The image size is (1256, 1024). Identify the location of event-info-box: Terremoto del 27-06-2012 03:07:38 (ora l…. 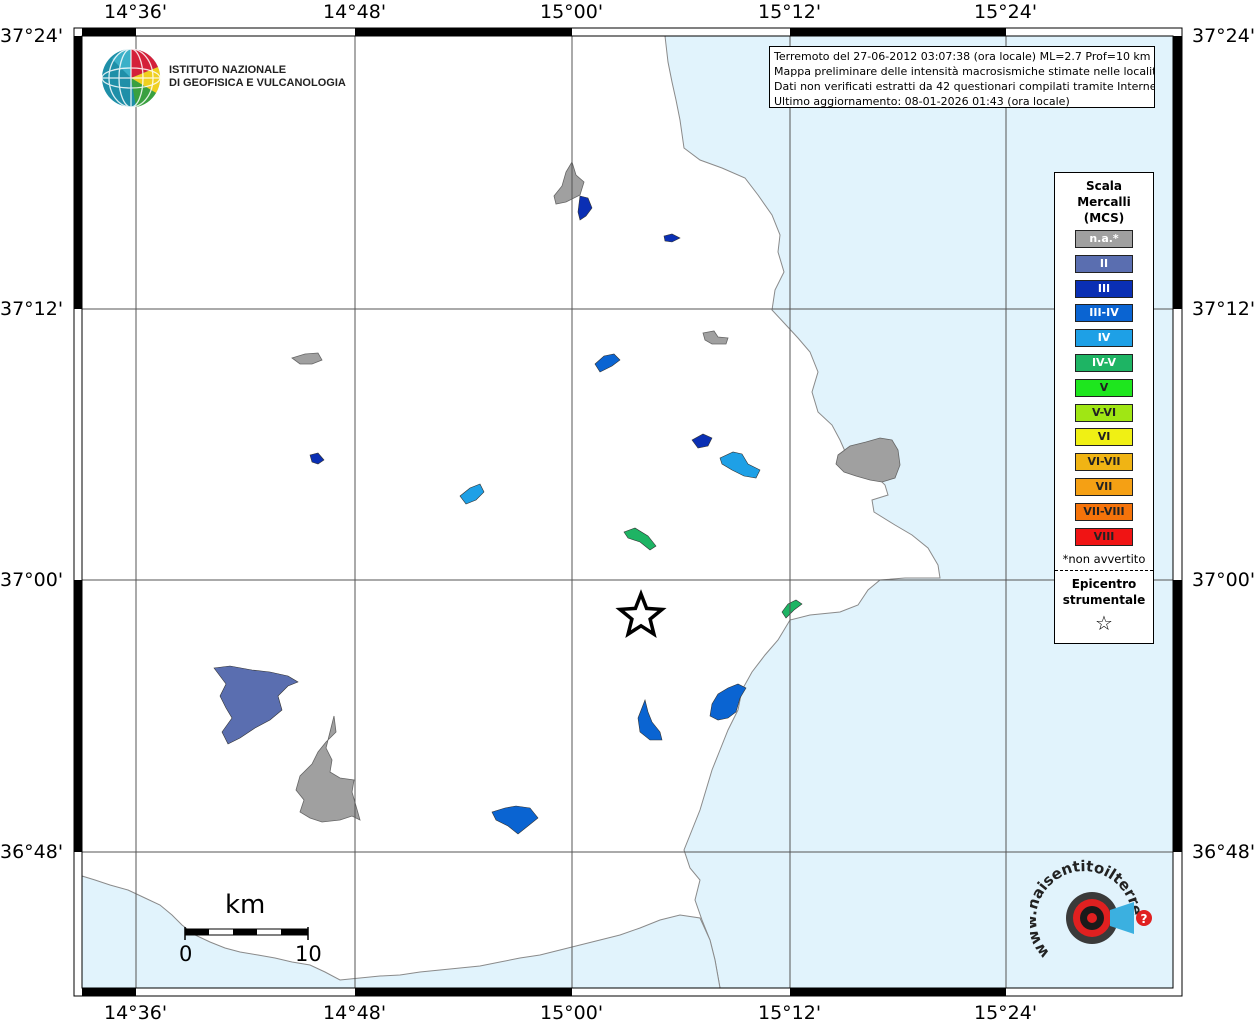
(962, 77).